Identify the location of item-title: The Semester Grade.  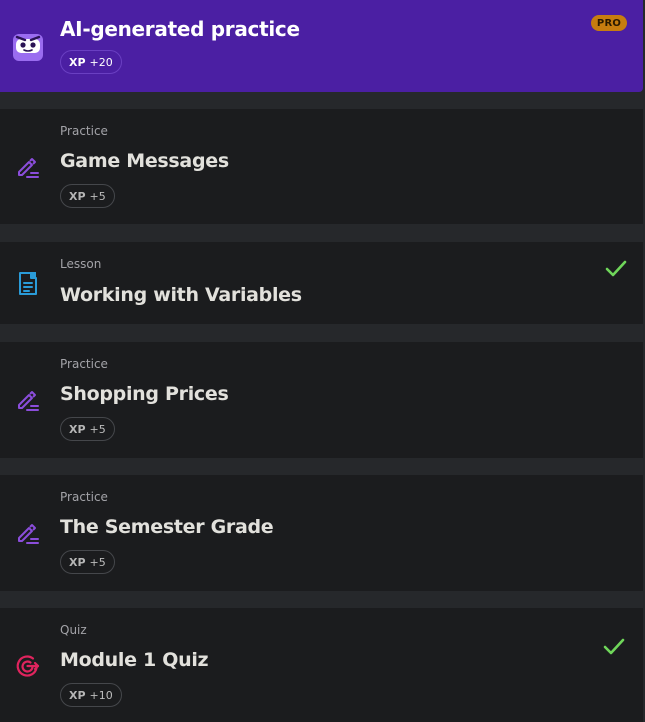
(167, 527).